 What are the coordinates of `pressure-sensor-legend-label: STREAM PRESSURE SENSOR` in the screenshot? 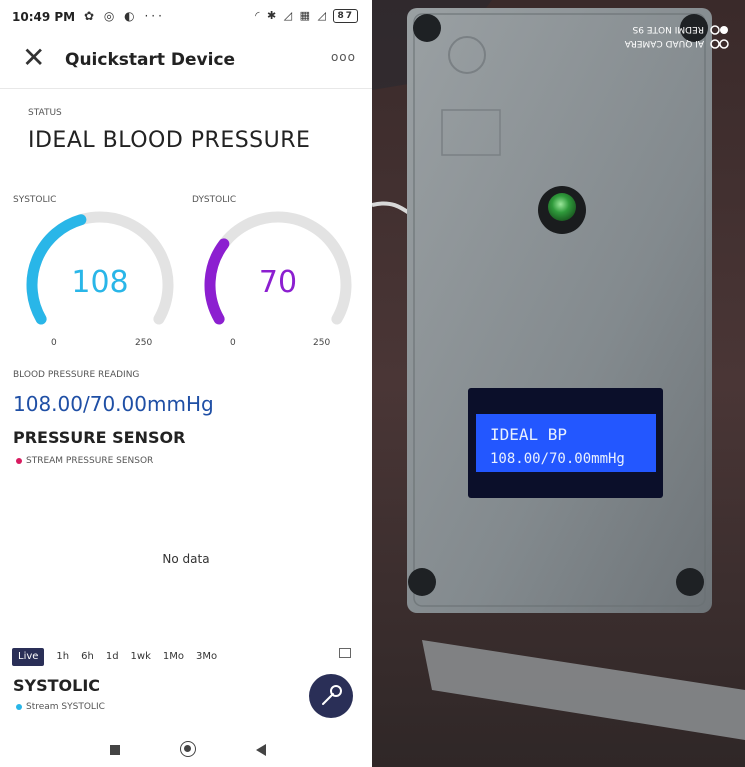 It's located at (90, 461).